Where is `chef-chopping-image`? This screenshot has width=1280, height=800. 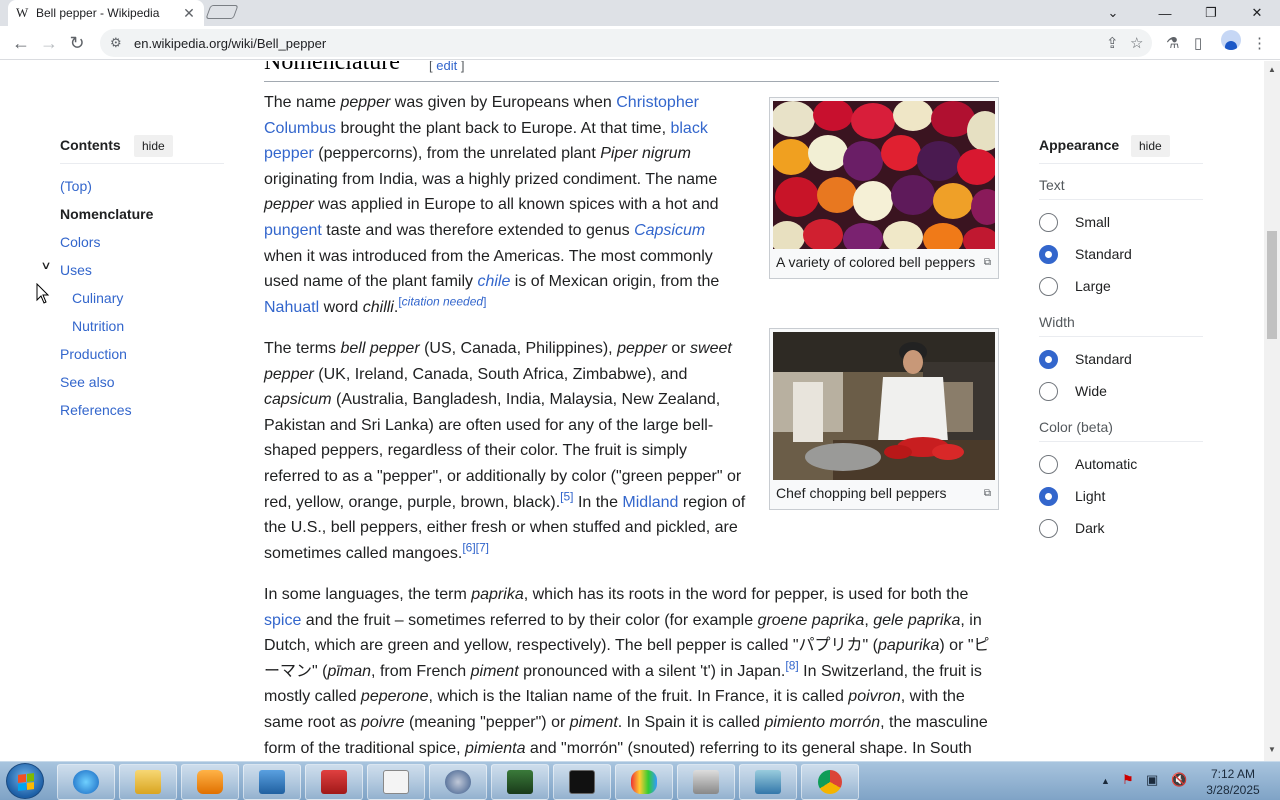
chef-chopping-image is located at coordinates (884, 406).